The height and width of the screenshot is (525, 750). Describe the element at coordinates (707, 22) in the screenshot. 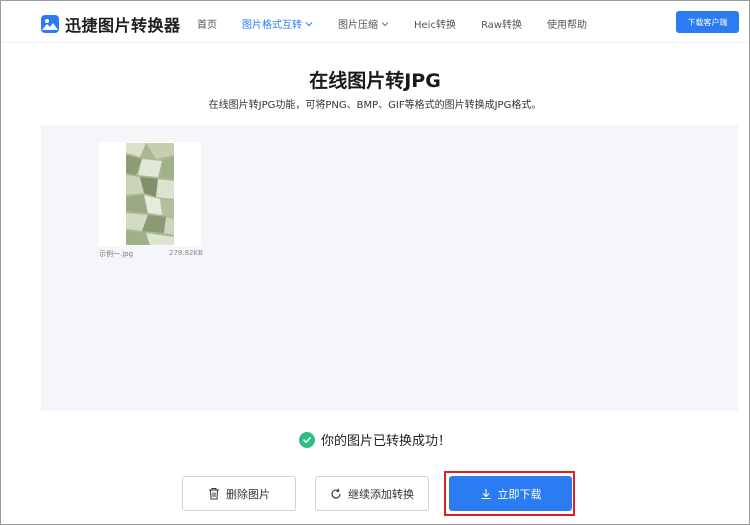

I see `download-client-button: 下载客户端` at that location.